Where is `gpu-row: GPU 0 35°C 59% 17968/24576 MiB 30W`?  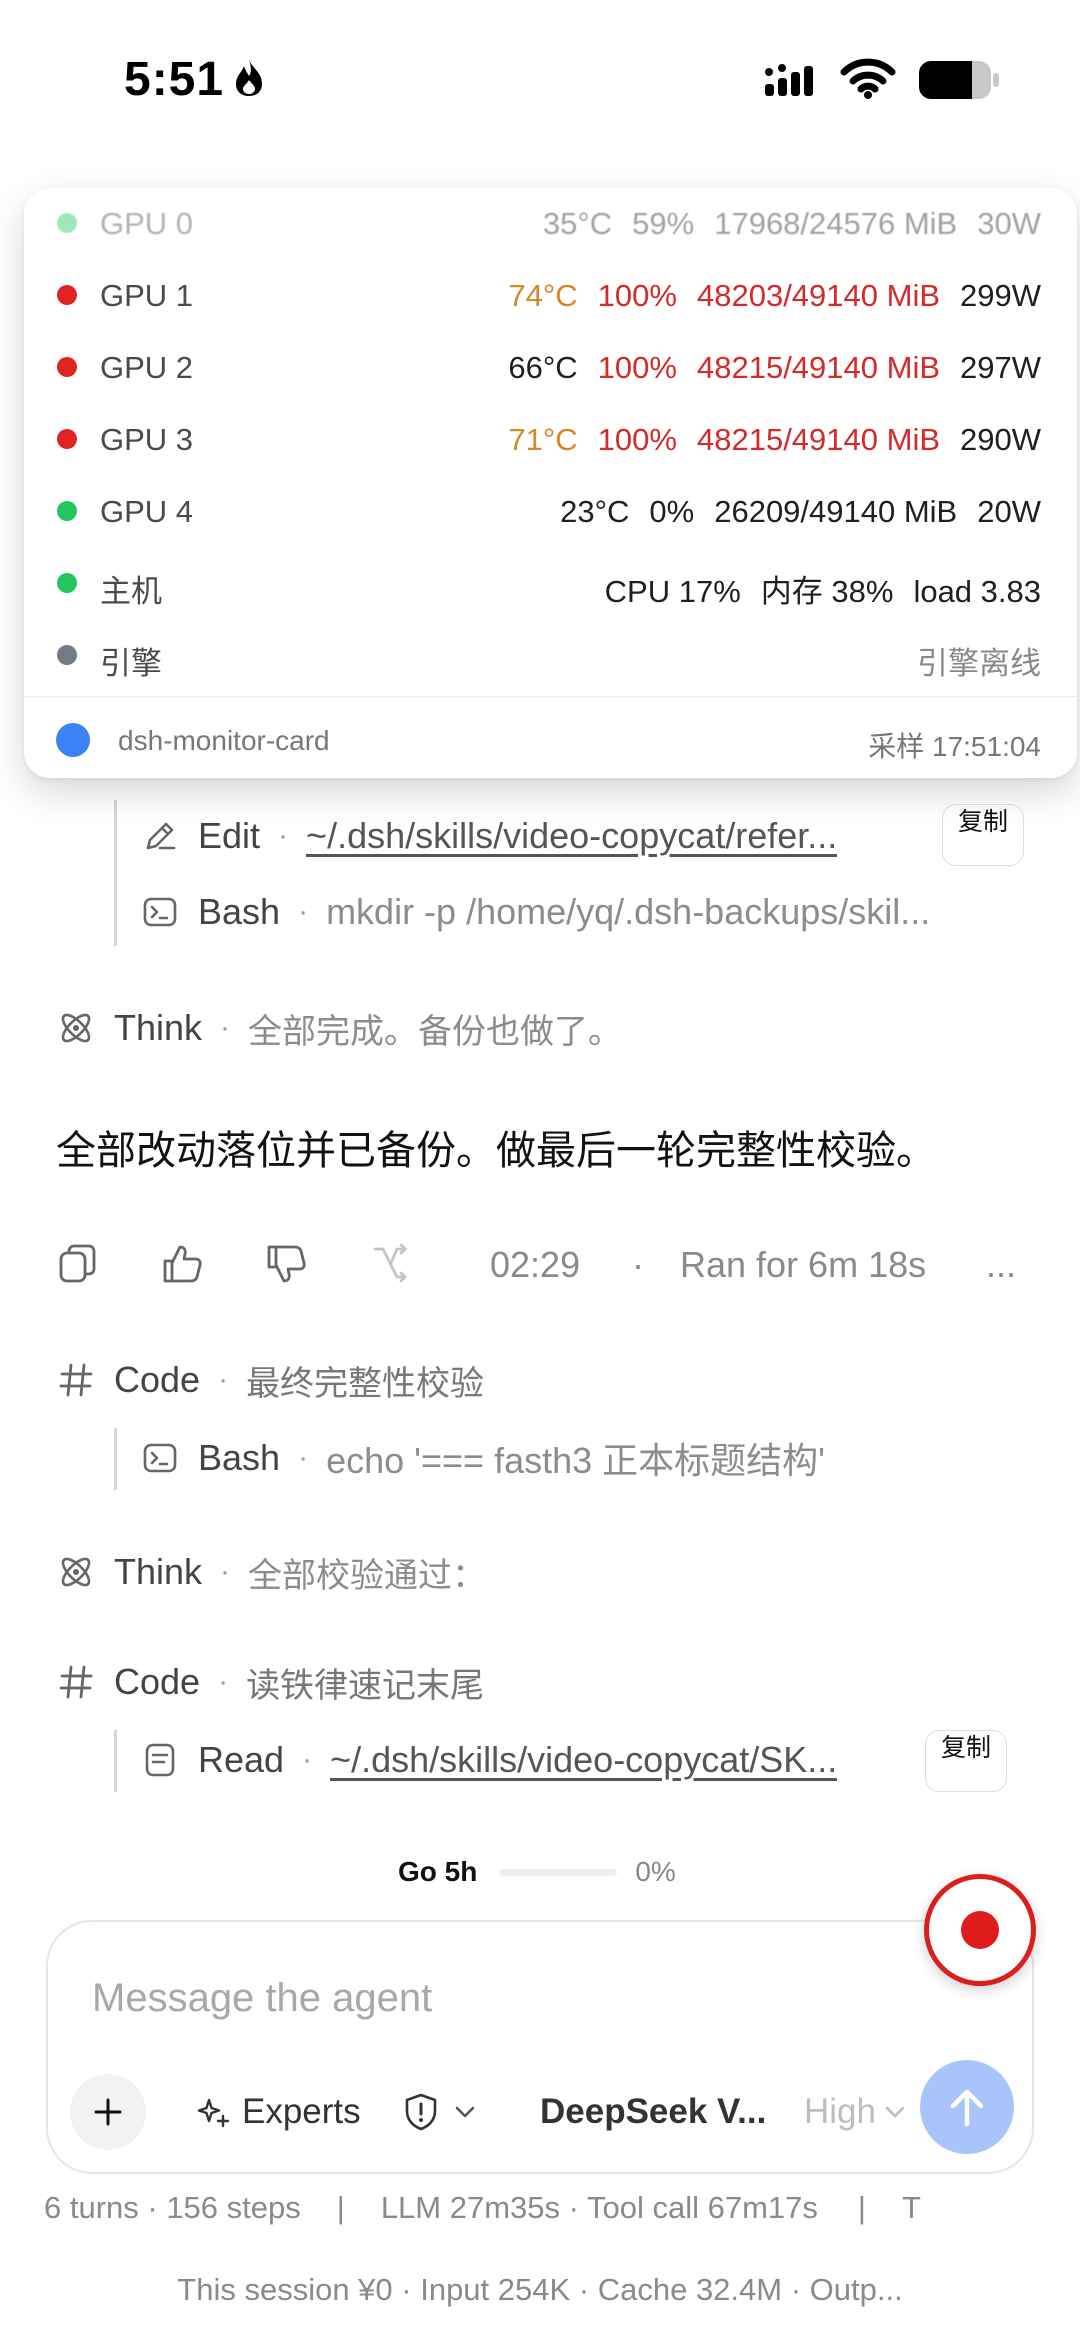 gpu-row: GPU 0 35°C 59% 17968/24576 MiB 30W is located at coordinates (550, 224).